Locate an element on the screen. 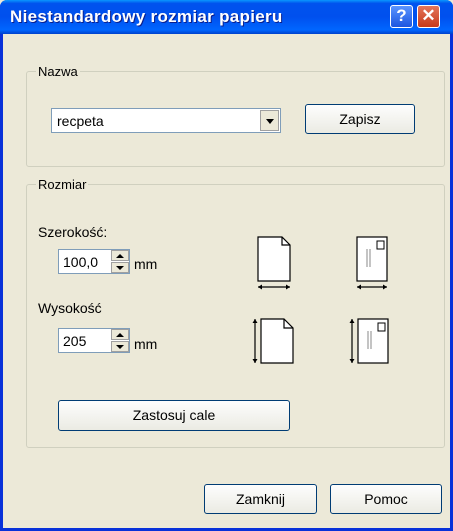 The height and width of the screenshot is (531, 453). title-bar: Niestandardowy rozmiar papieru ? ✕ is located at coordinates (226, 17).